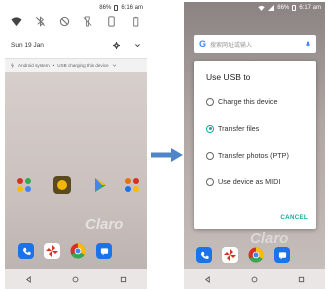 The height and width of the screenshot is (291, 328). What do you see at coordinates (167, 155) in the screenshot?
I see `flow-arrow` at bounding box center [167, 155].